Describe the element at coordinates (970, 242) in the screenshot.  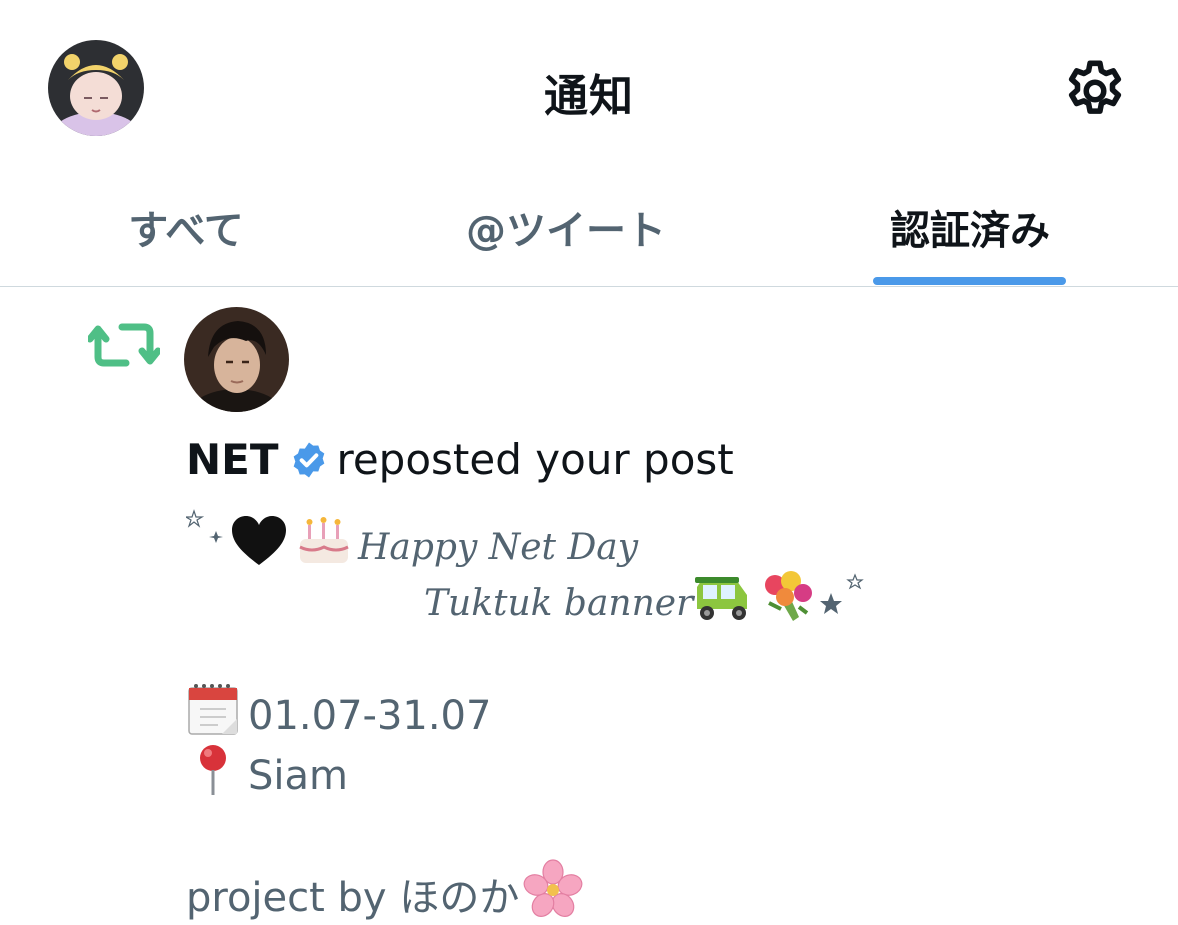
I see `tab-verified: 認証済み` at that location.